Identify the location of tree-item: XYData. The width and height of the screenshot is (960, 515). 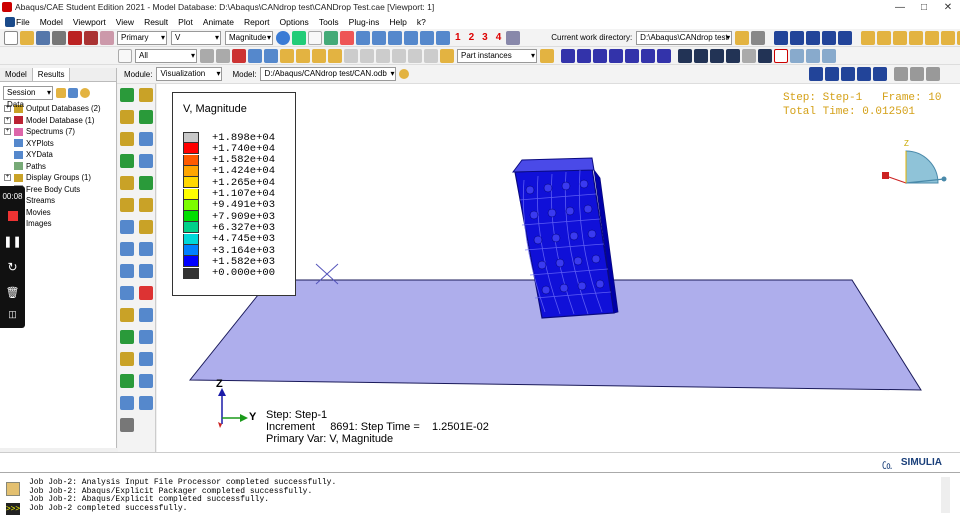
(58, 155).